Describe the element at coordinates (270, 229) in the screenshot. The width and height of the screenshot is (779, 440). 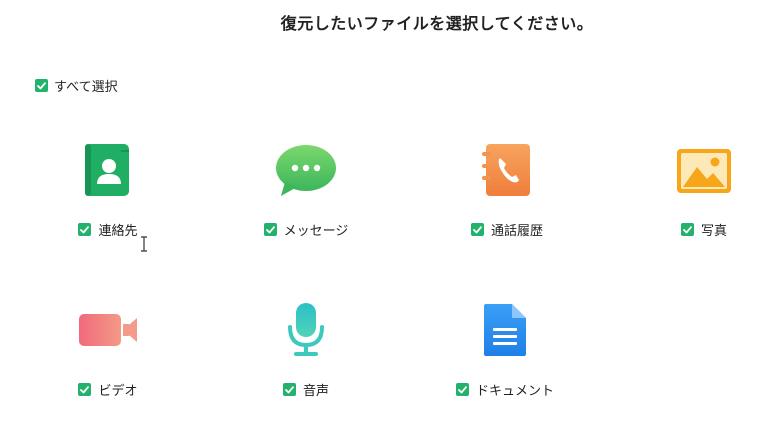
I see `messages-checkbox` at that location.